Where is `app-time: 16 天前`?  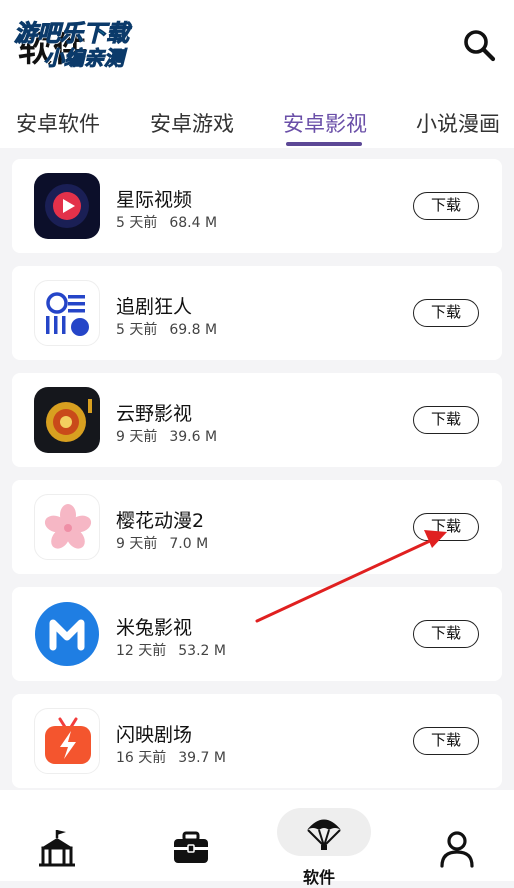 app-time: 16 天前 is located at coordinates (141, 758).